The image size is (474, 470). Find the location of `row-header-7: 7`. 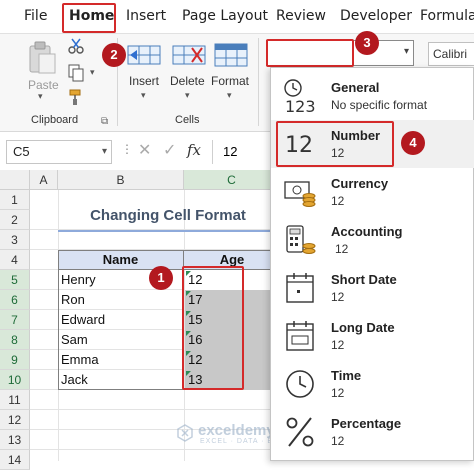

row-header-7: 7 is located at coordinates (15, 320).